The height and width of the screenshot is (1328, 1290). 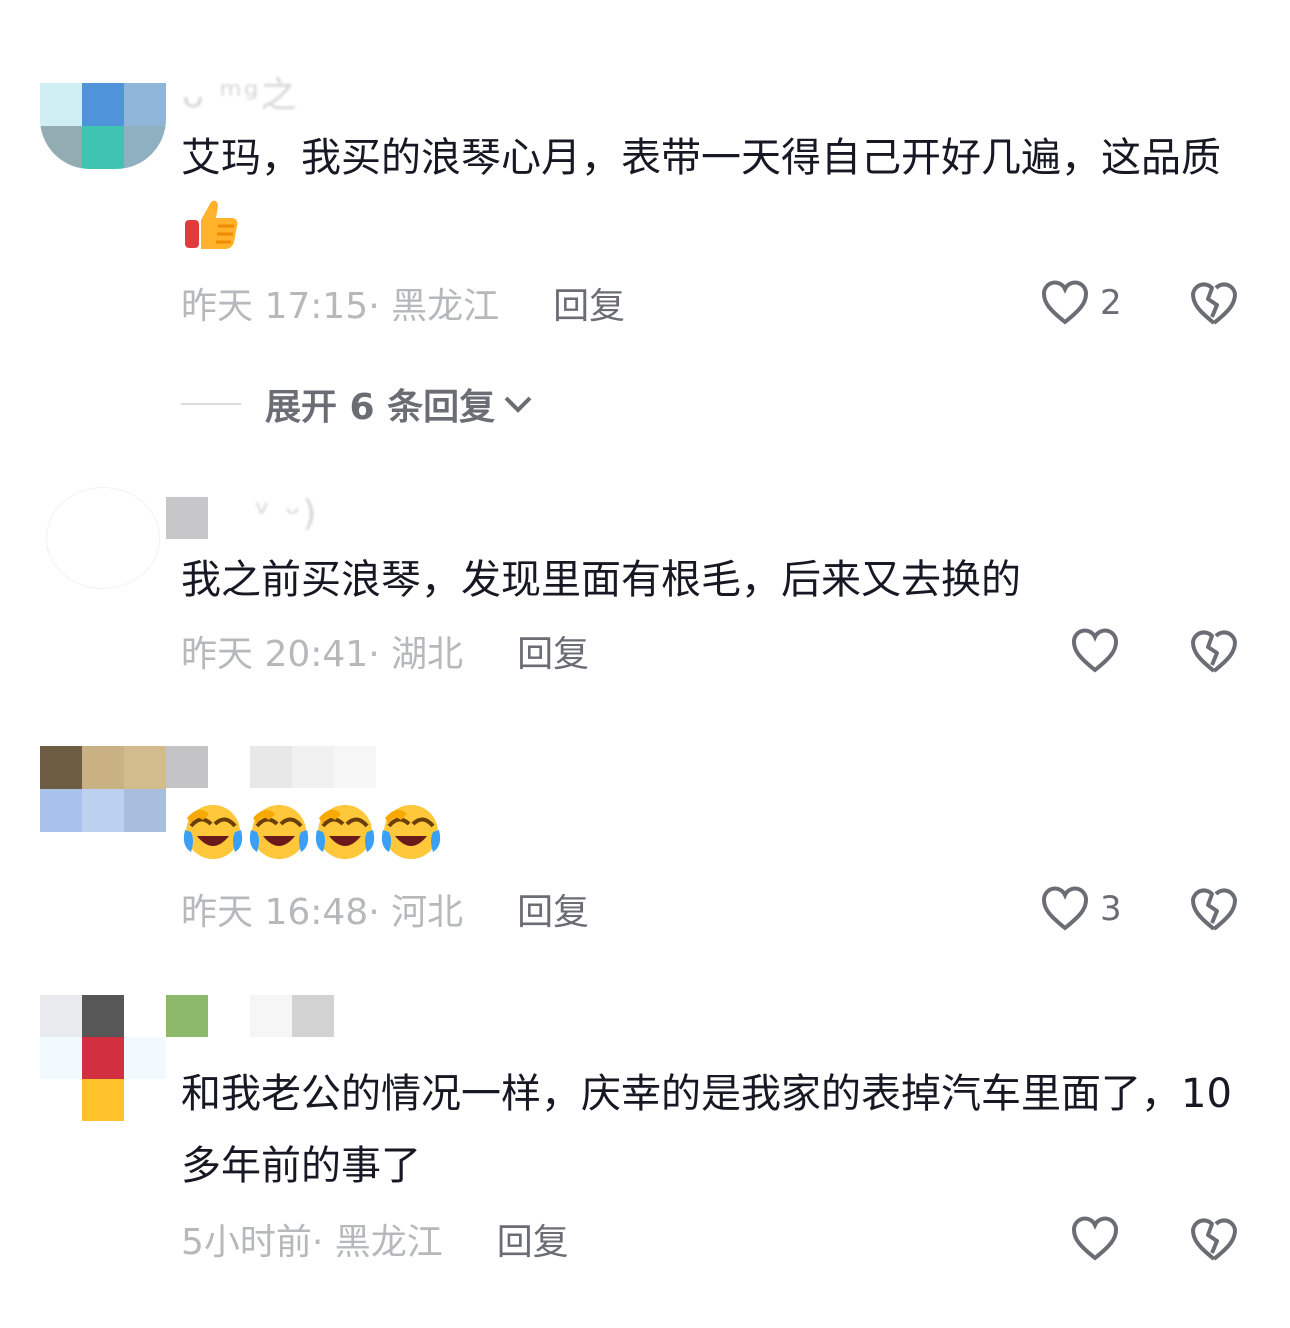 I want to click on timestamp: 昨天 16:48, so click(x=275, y=912).